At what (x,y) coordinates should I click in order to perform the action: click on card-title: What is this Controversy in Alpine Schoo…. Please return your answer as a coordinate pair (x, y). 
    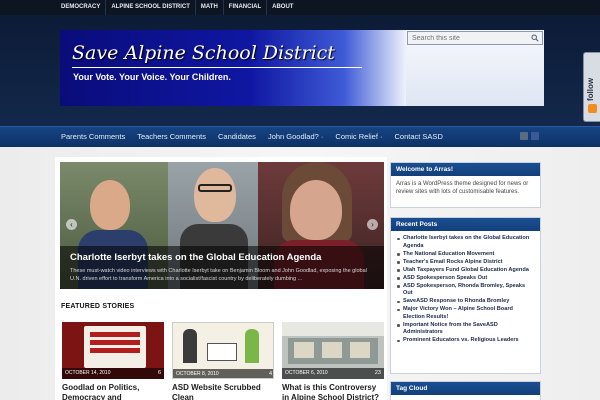
    Looking at the image, I should click on (333, 391).